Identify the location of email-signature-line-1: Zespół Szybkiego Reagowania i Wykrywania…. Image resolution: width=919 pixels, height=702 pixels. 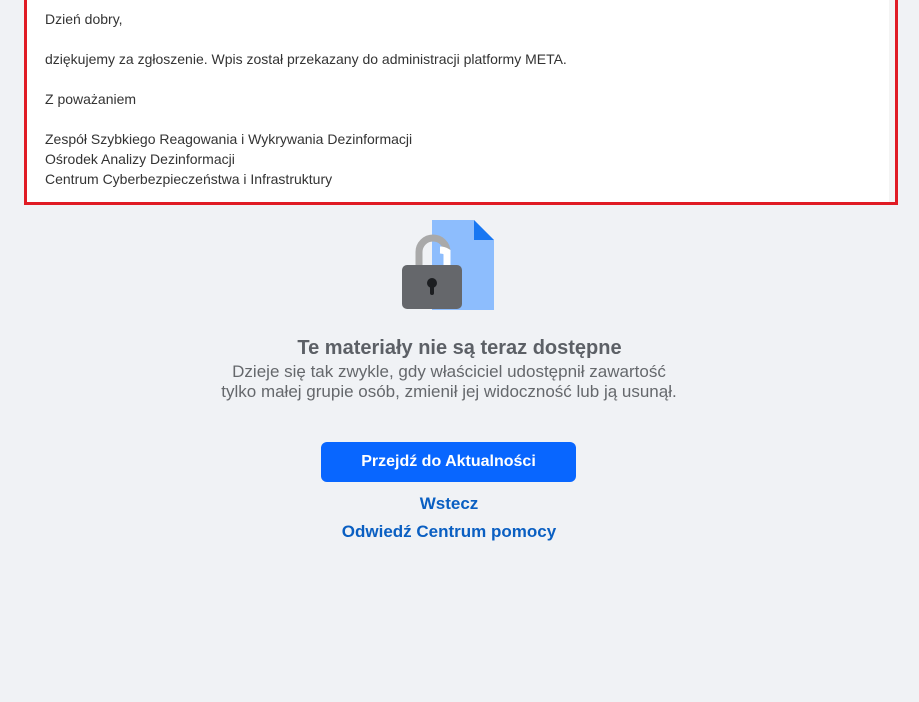
(229, 139).